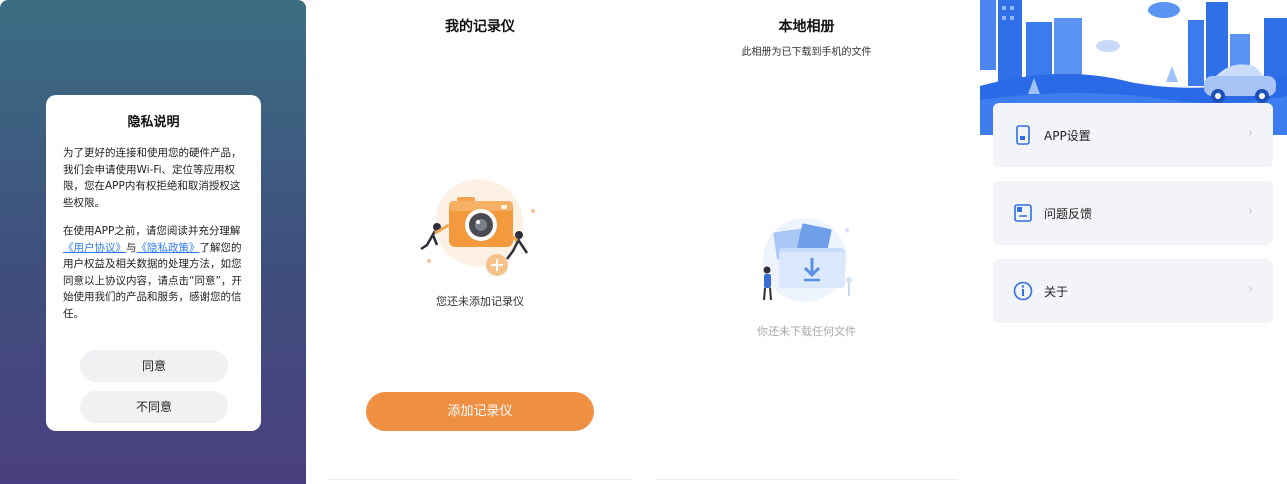 The width and height of the screenshot is (1287, 484). I want to click on page-title: 我的记录仪, so click(480, 27).